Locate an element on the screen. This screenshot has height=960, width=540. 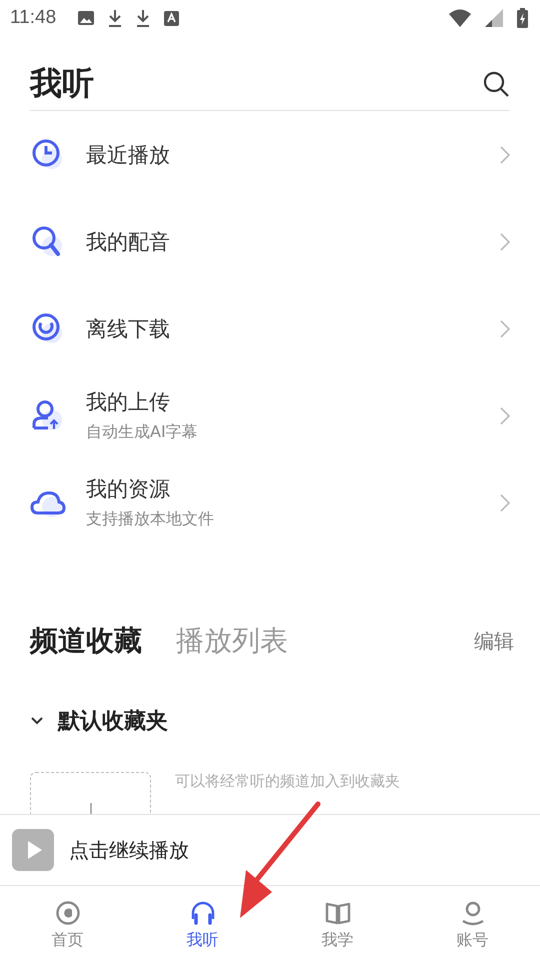
menu-item: 我的上传 自动生成AI字幕 is located at coordinates (270, 415).